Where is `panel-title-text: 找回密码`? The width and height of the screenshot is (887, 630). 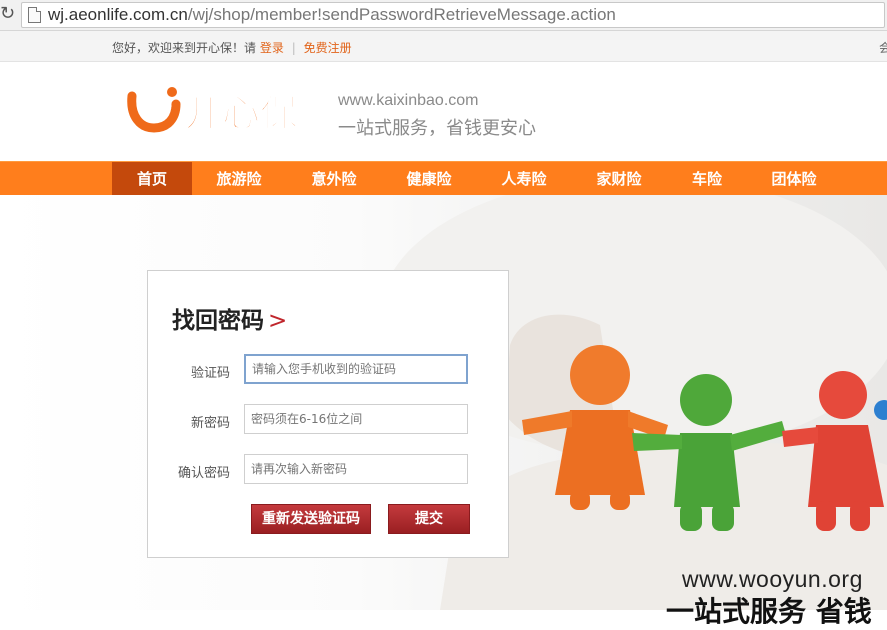 panel-title-text: 找回密码 is located at coordinates (218, 321).